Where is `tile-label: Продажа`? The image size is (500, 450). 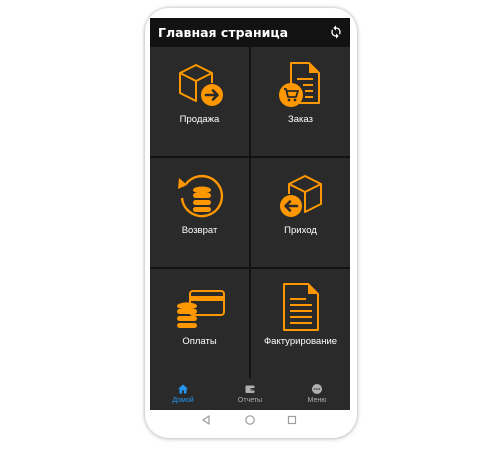
tile-label: Продажа is located at coordinates (199, 119).